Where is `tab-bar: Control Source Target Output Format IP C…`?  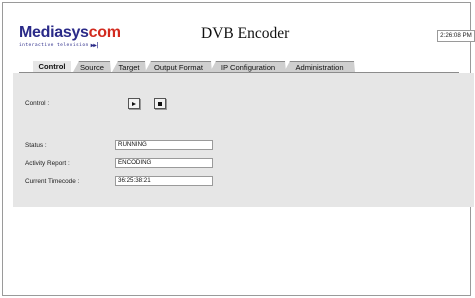
tab-bar: Control Source Target Output Format IP C… is located at coordinates (195, 66).